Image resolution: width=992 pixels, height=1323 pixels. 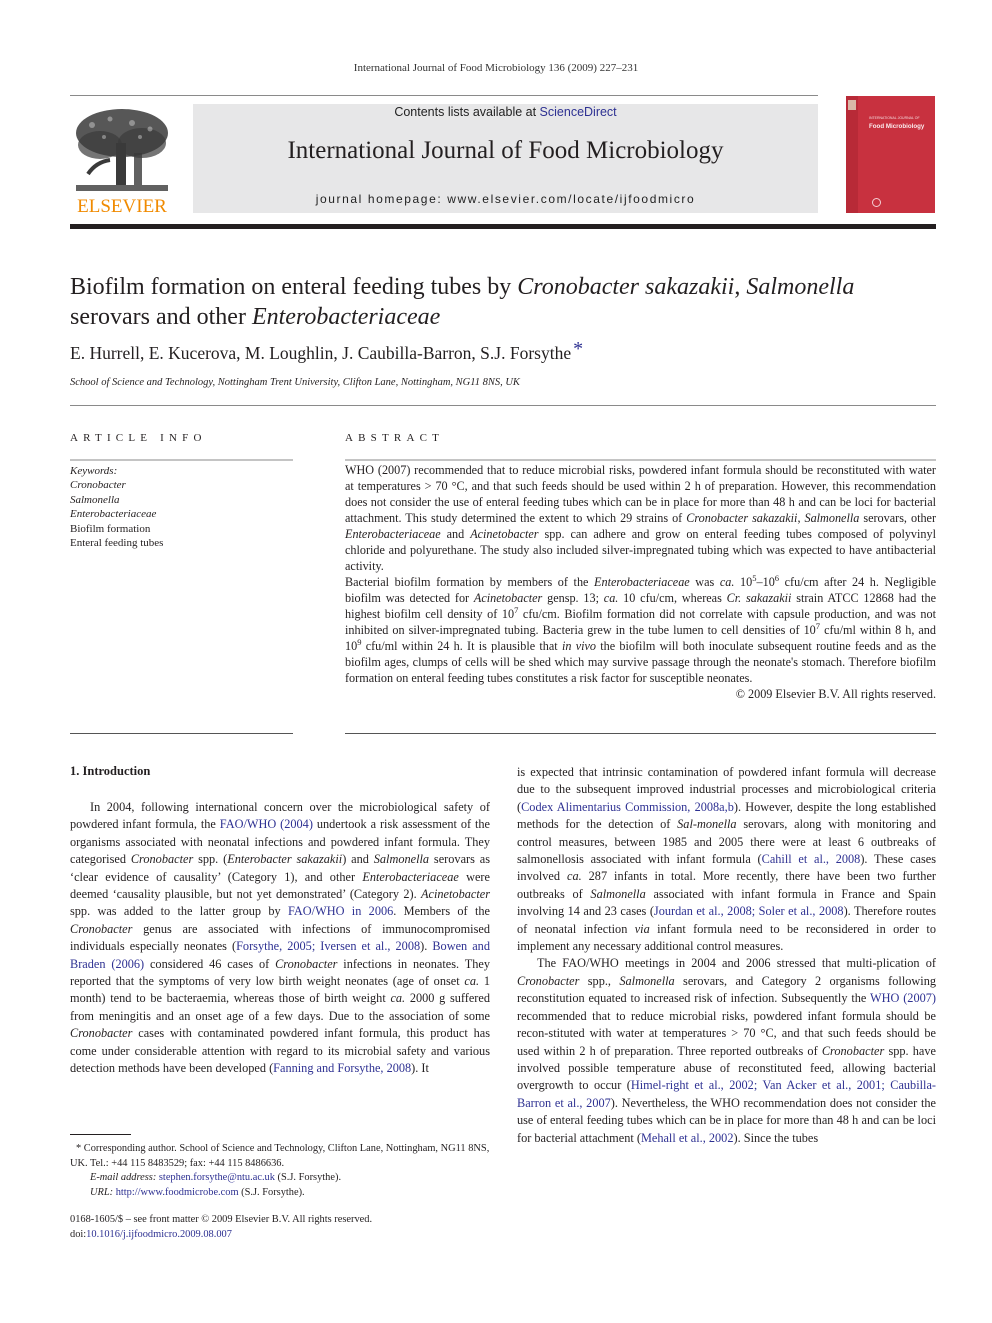 I want to click on citation-link: FAO/WHO (2004), so click(x=266, y=824).